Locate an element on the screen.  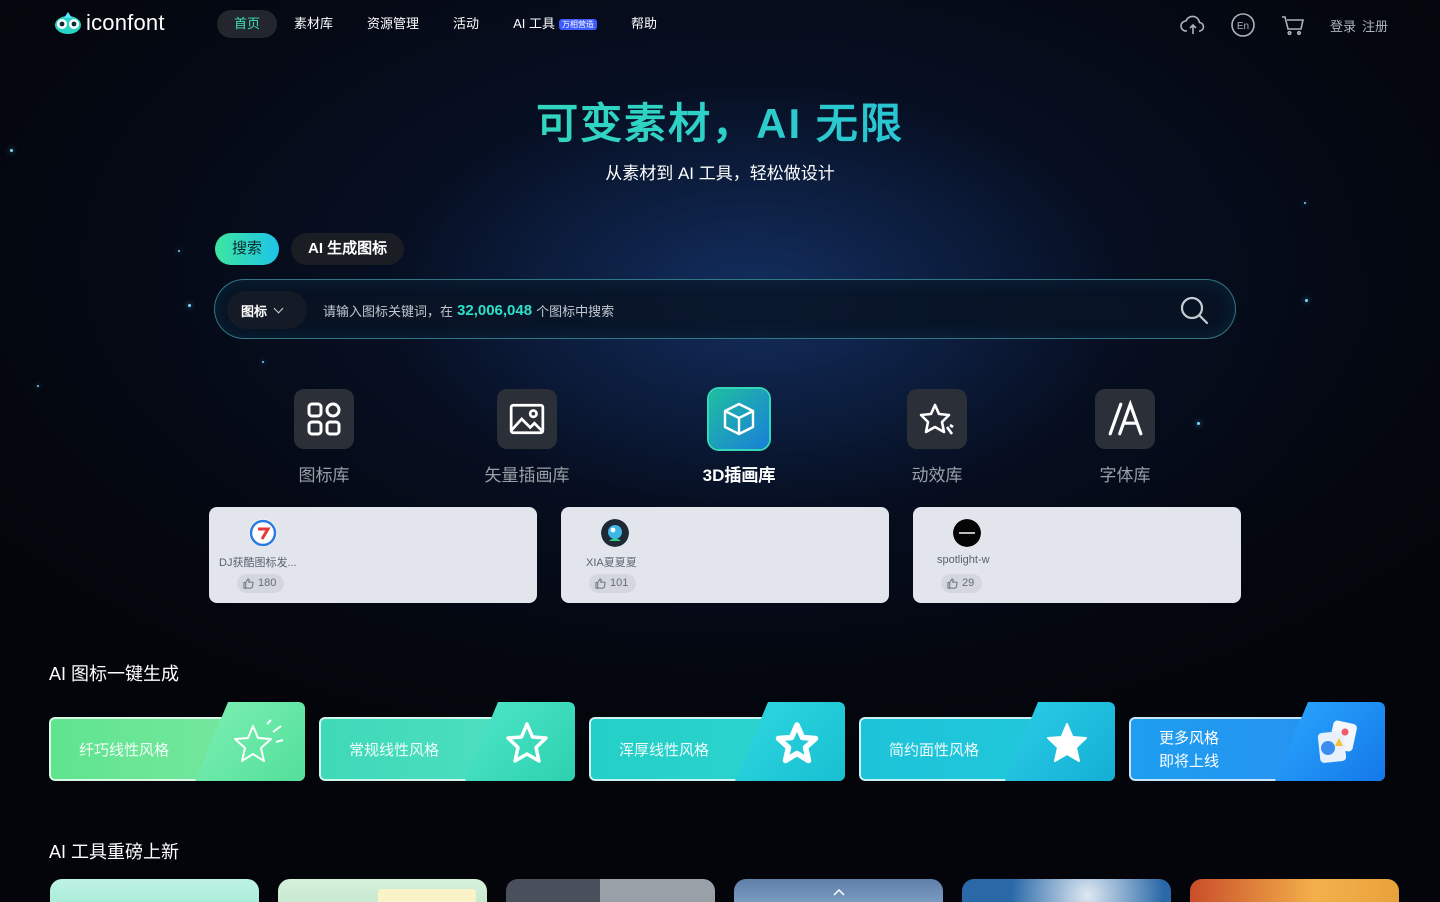
section-title-ai-tools: AI 工具重磅上新 is located at coordinates (114, 852).